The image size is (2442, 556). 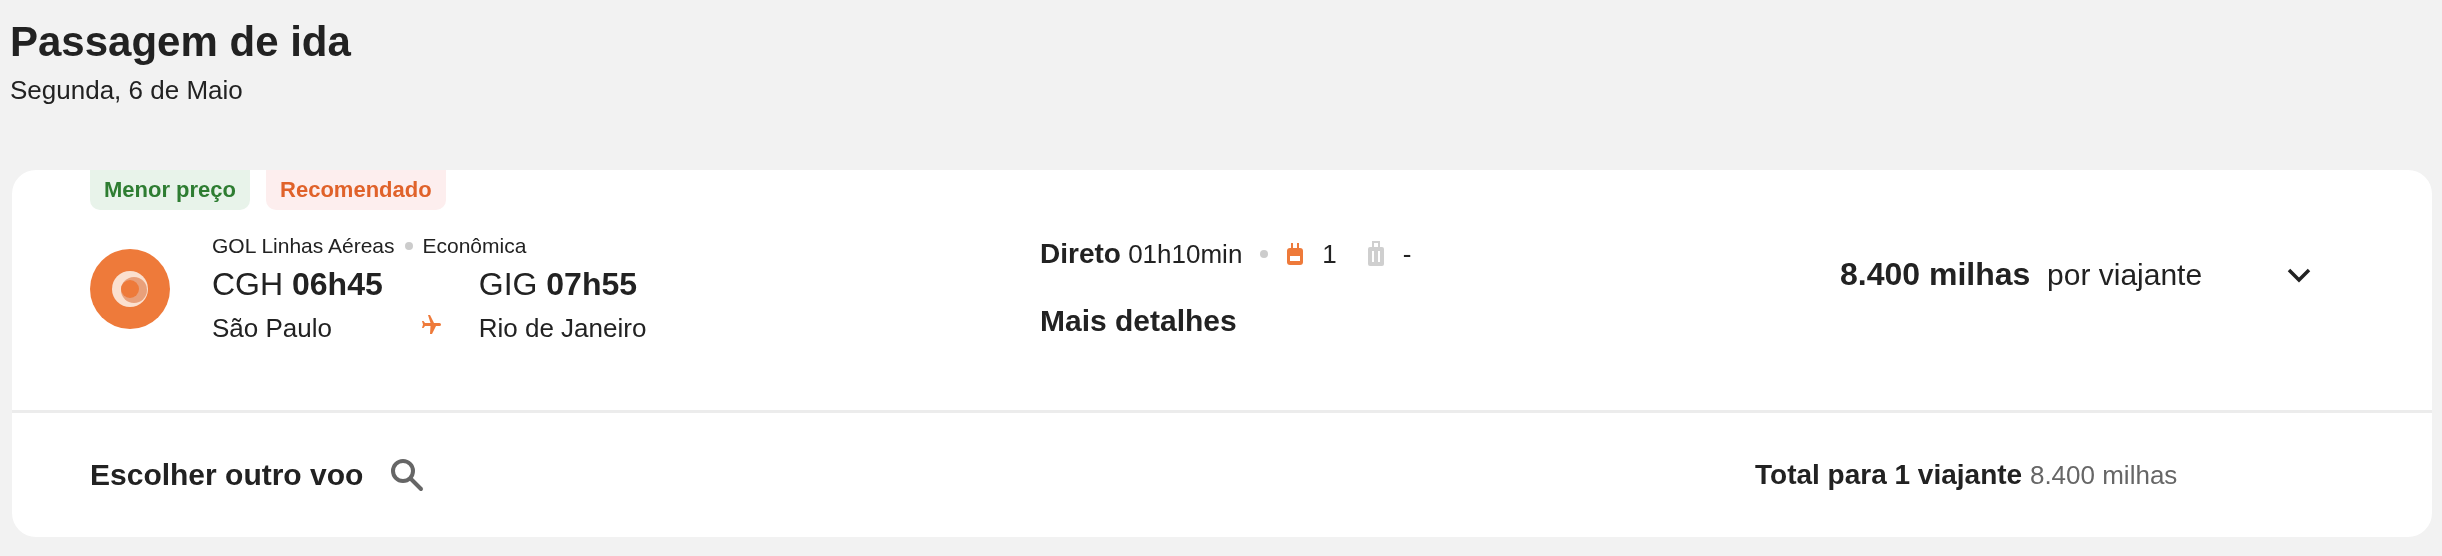 What do you see at coordinates (127, 90) in the screenshot?
I see `flight-date: Segunda, 6 de Maio` at bounding box center [127, 90].